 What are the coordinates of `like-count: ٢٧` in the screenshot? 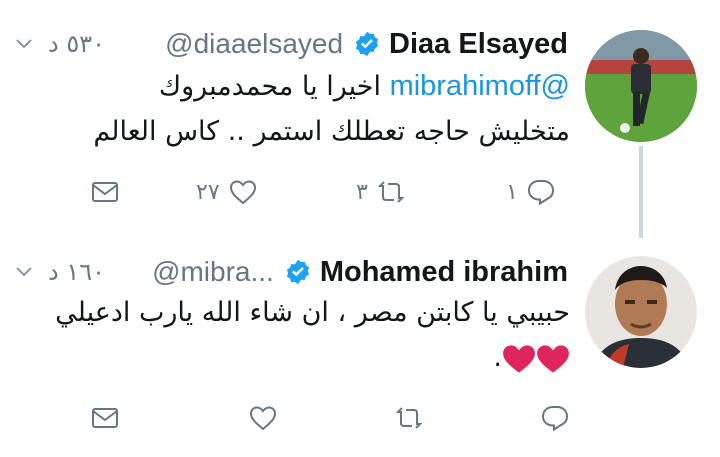 It's located at (208, 192).